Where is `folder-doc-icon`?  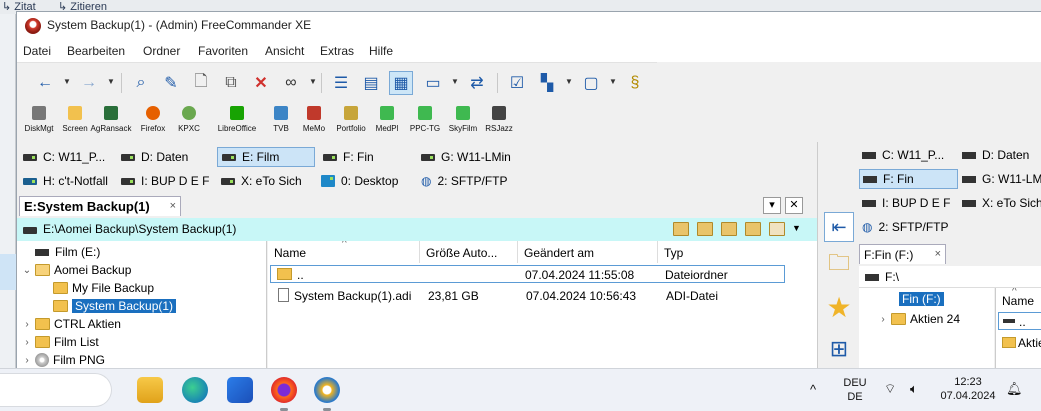
folder-doc-icon is located at coordinates (777, 229).